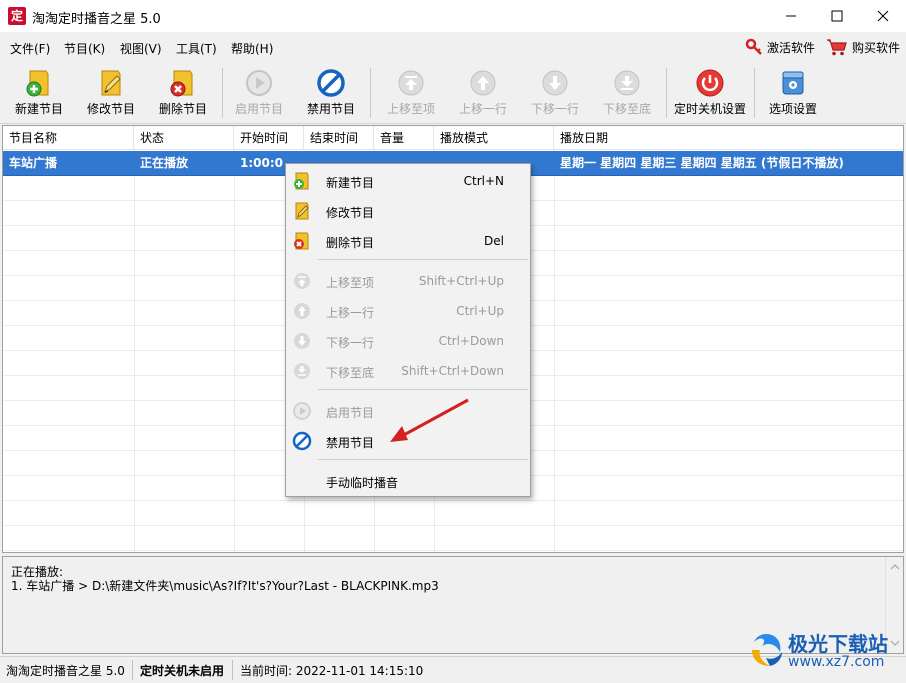  Describe the element at coordinates (627, 83) in the screenshot. I see `move-bottom-icon` at that location.